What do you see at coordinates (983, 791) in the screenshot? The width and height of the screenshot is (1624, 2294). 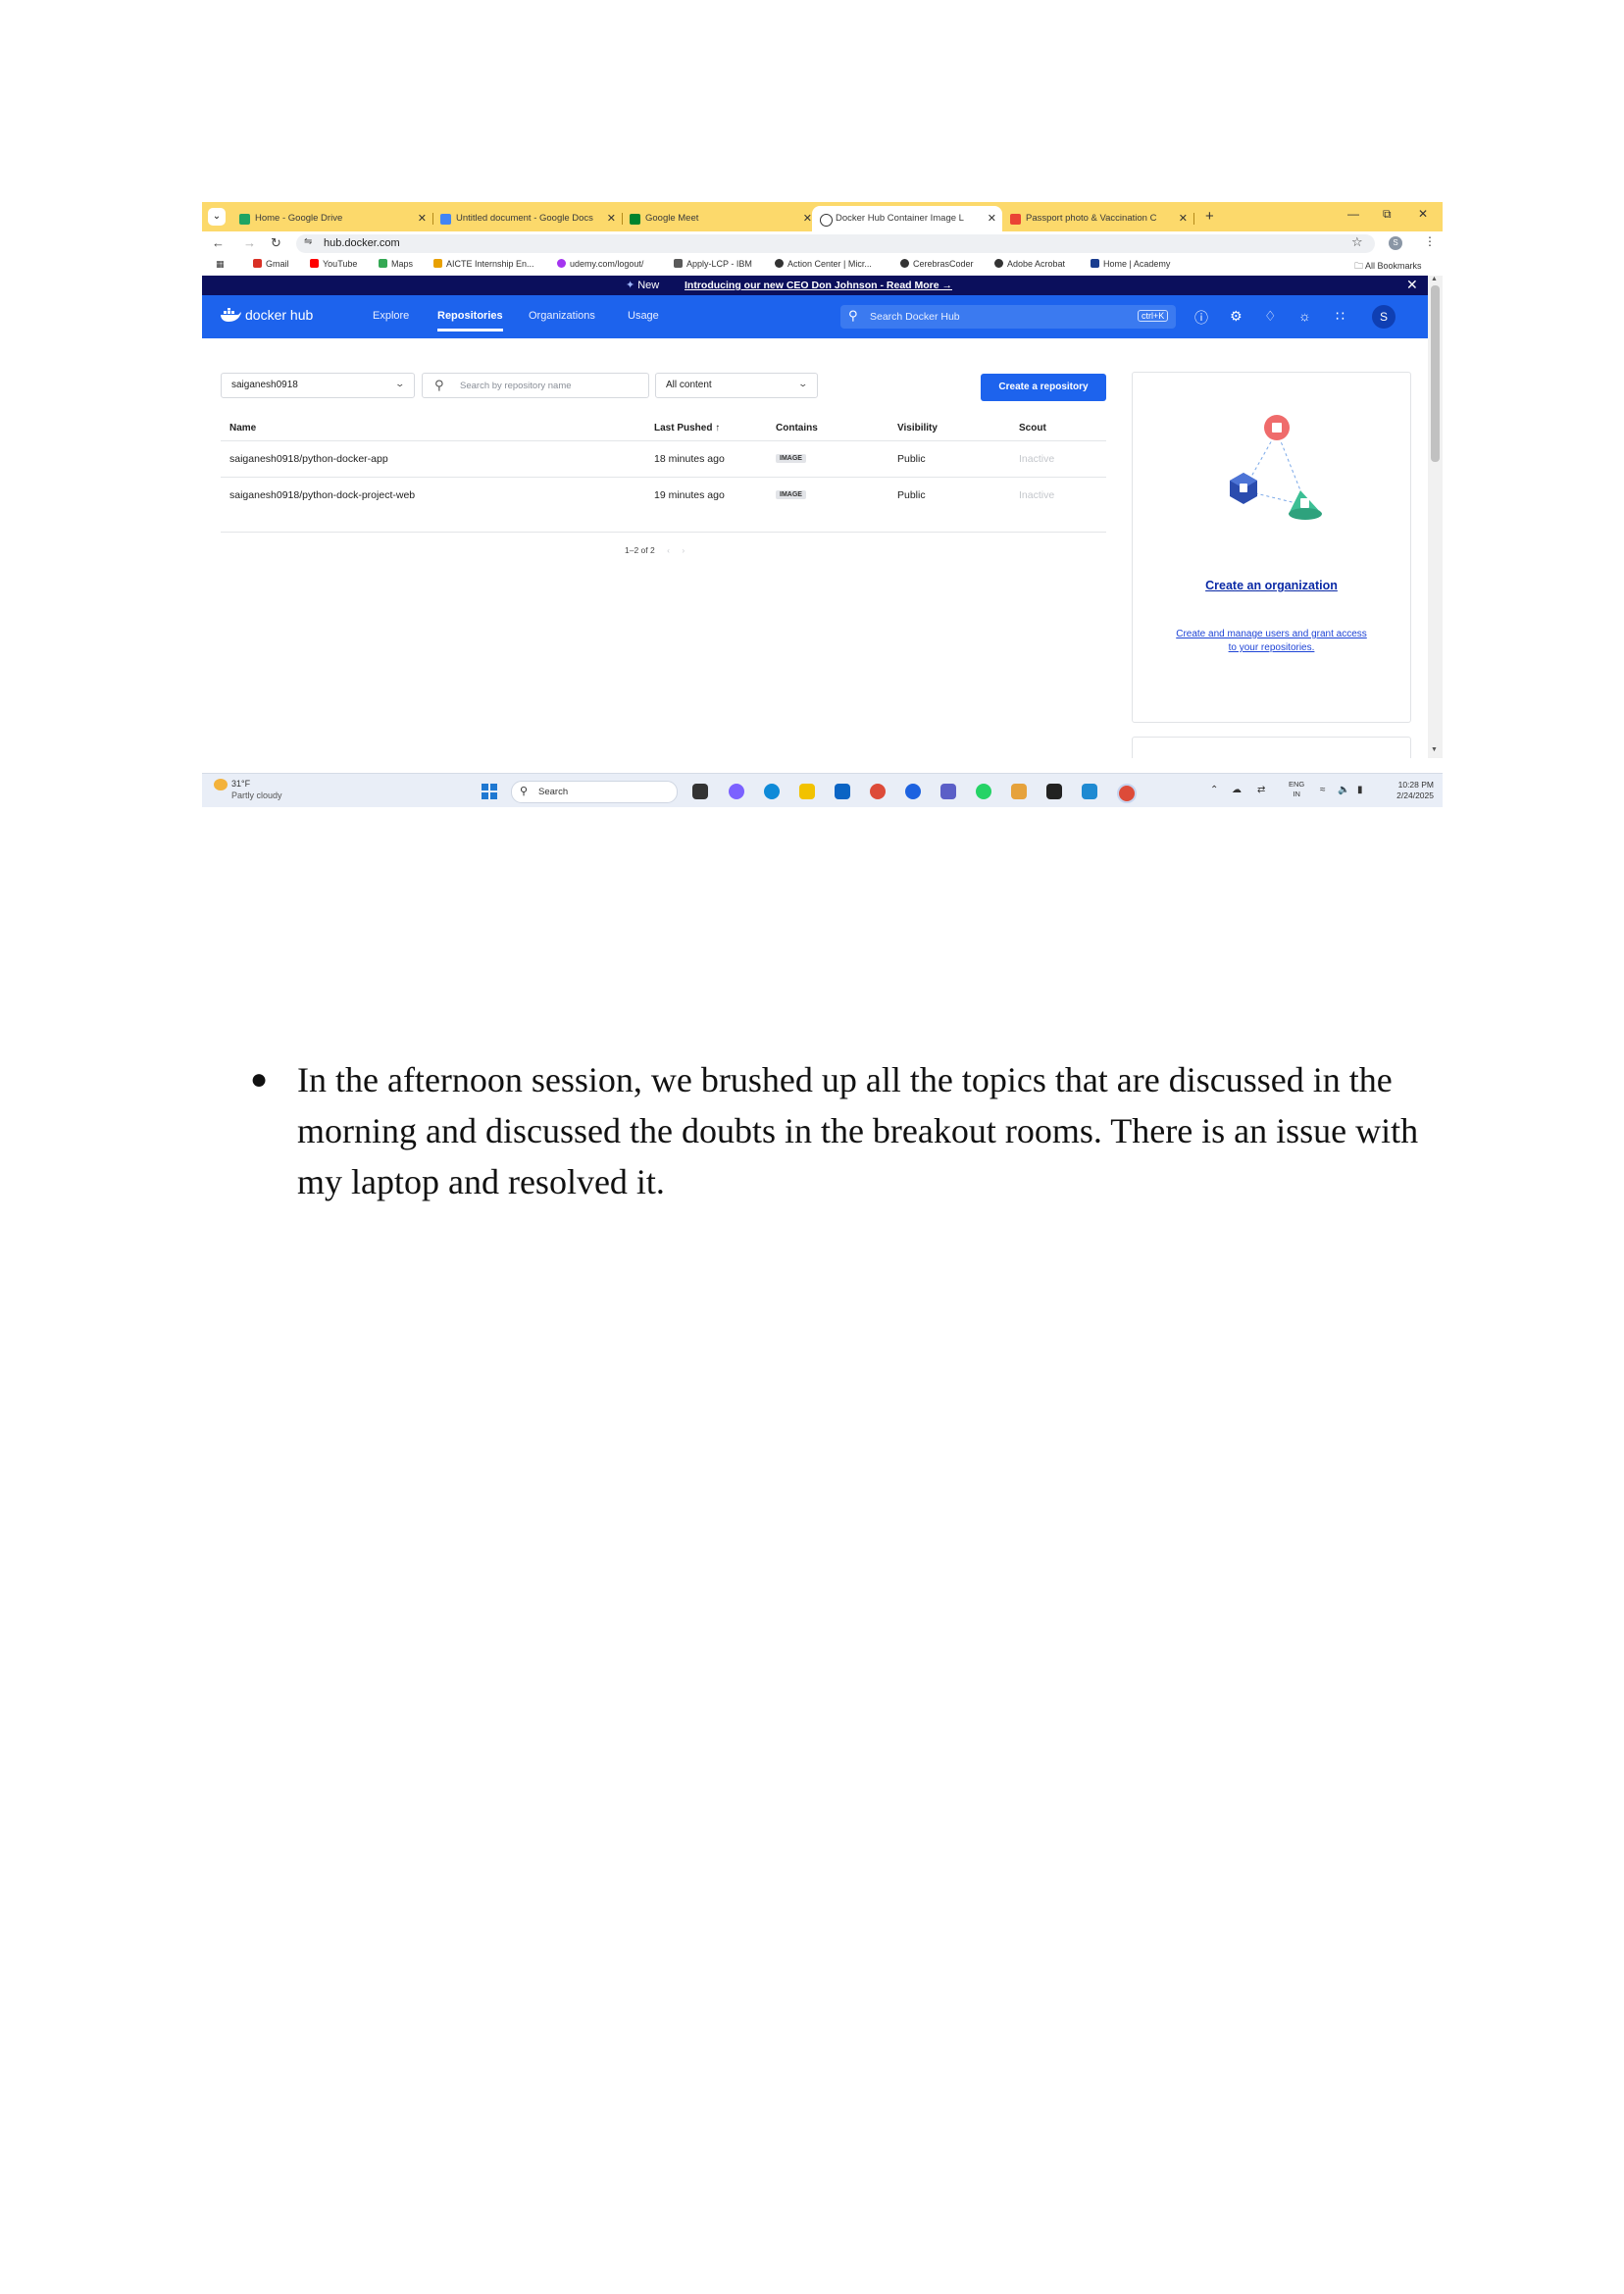 I see `whatsapp-icon` at bounding box center [983, 791].